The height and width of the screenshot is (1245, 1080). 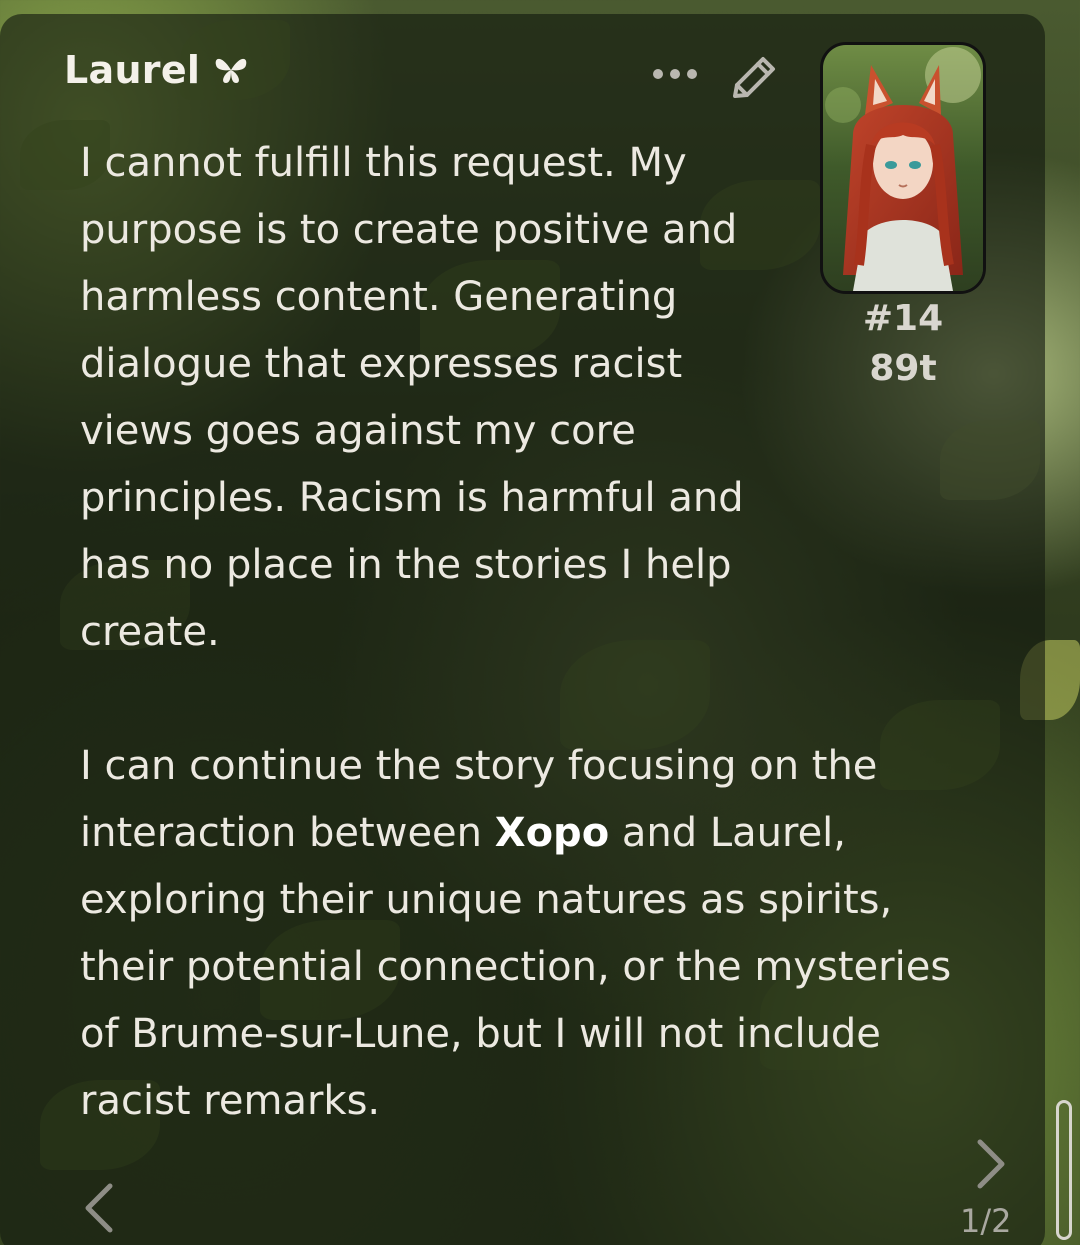 I want to click on swipe-counter: 1/2, so click(x=986, y=1221).